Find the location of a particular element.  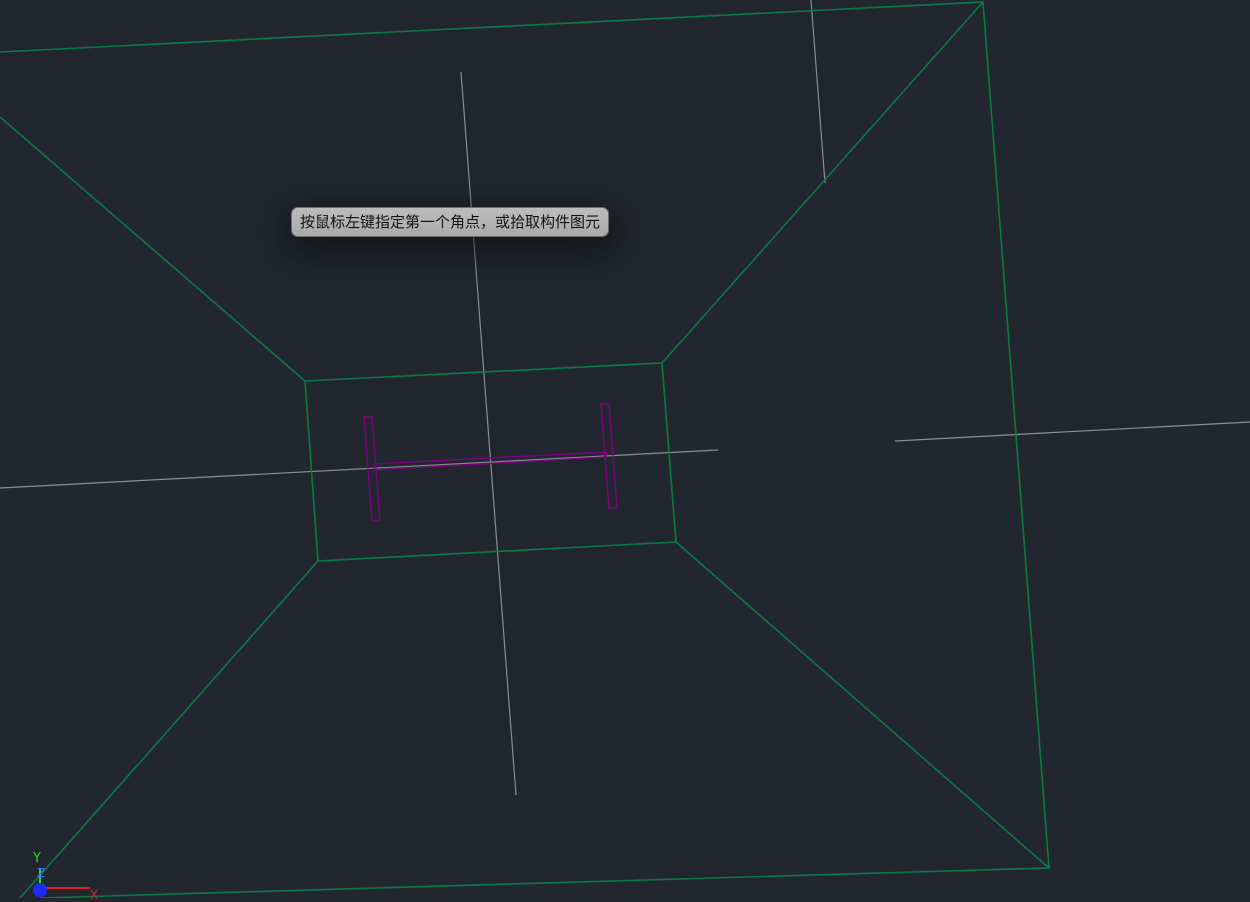

axis-line-vertical-main is located at coordinates (488, 433).